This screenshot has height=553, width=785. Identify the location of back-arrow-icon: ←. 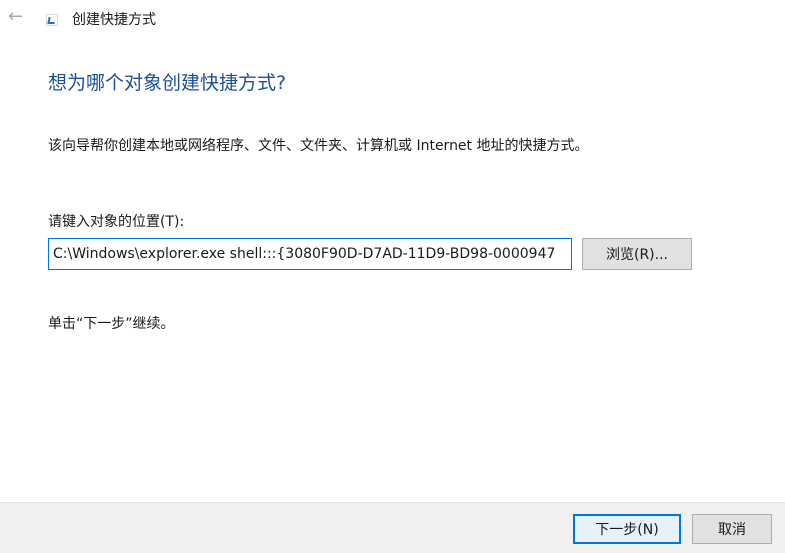
(18, 17).